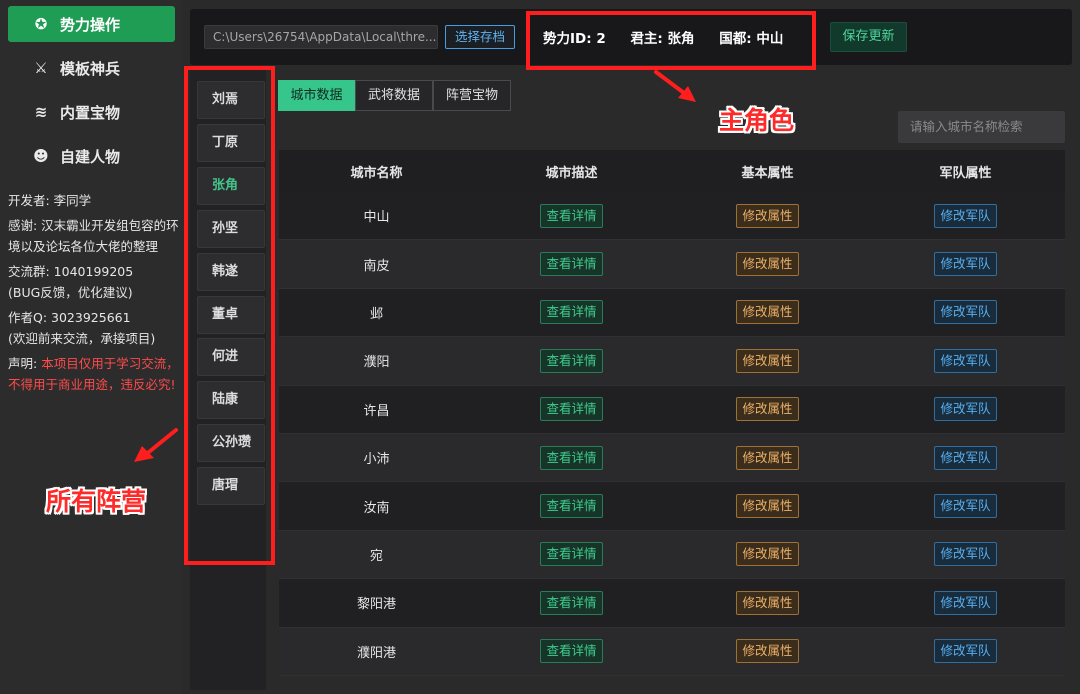  Describe the element at coordinates (70, 292) in the screenshot. I see `group-note-text: (BUG反馈，优化建议)` at that location.